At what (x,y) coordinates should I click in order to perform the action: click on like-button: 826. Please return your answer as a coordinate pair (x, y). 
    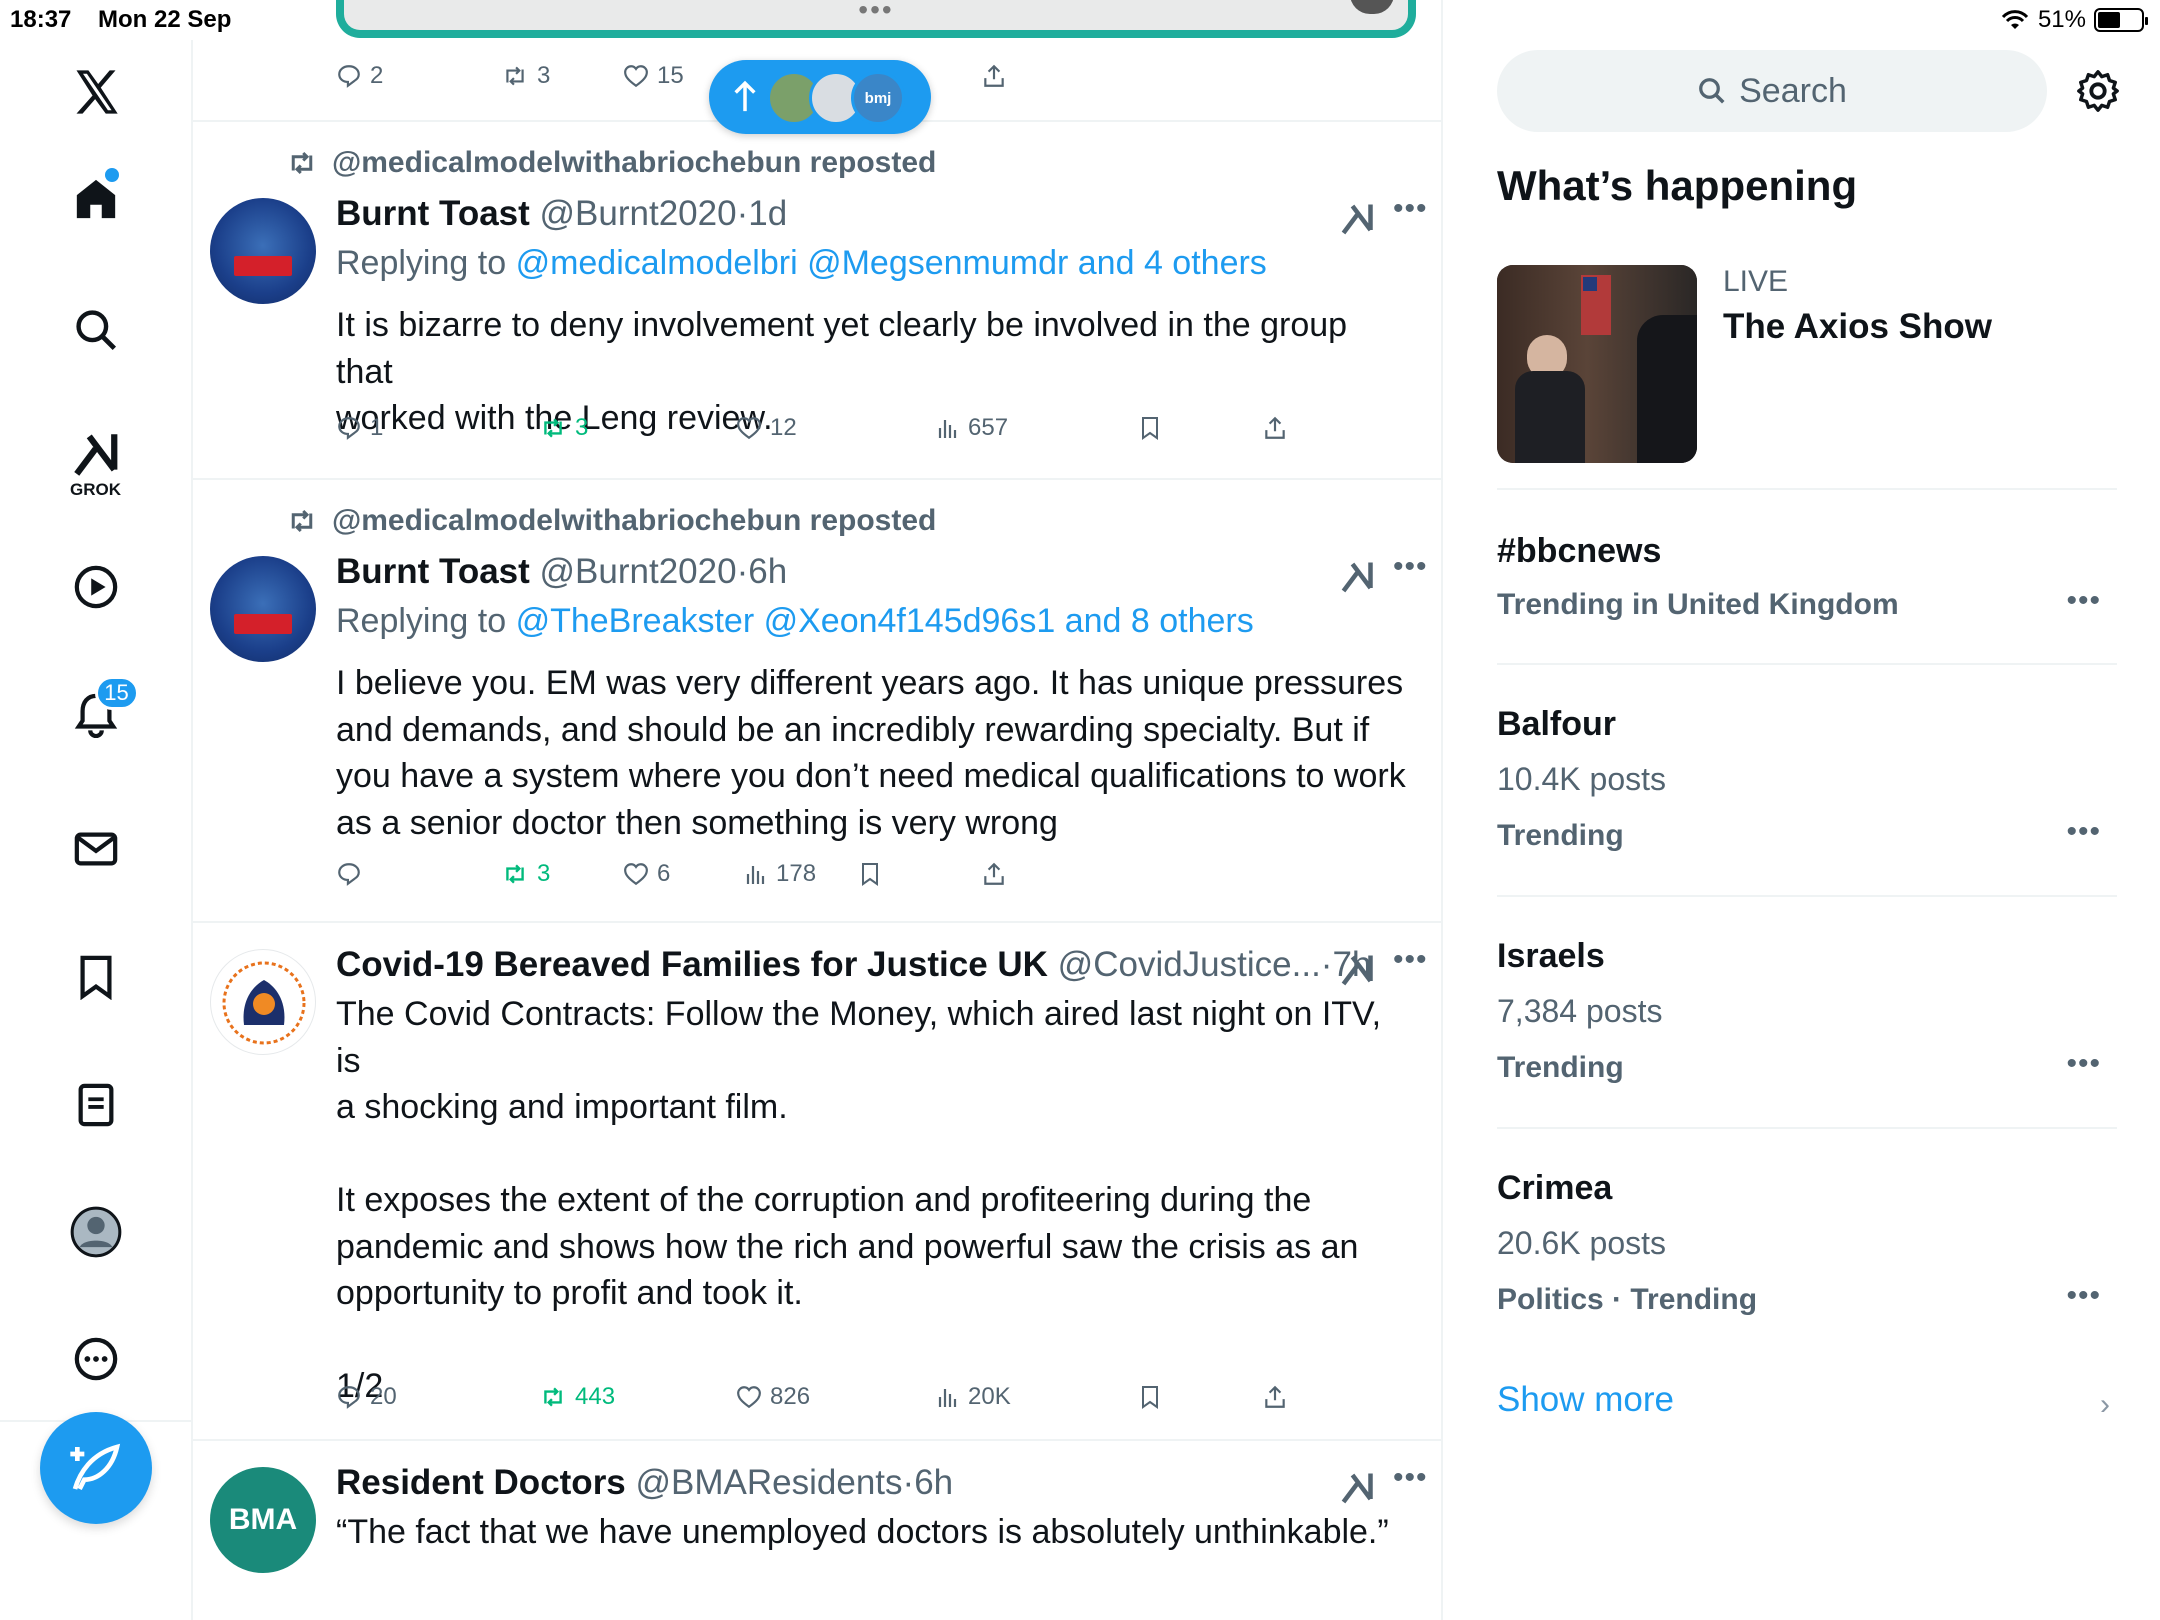
    Looking at the image, I should click on (773, 1397).